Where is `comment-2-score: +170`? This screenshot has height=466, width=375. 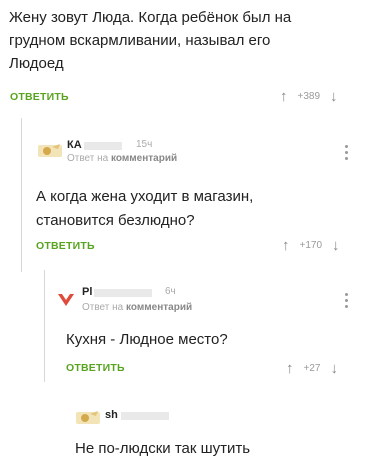
comment-2-score: +170 is located at coordinates (311, 245).